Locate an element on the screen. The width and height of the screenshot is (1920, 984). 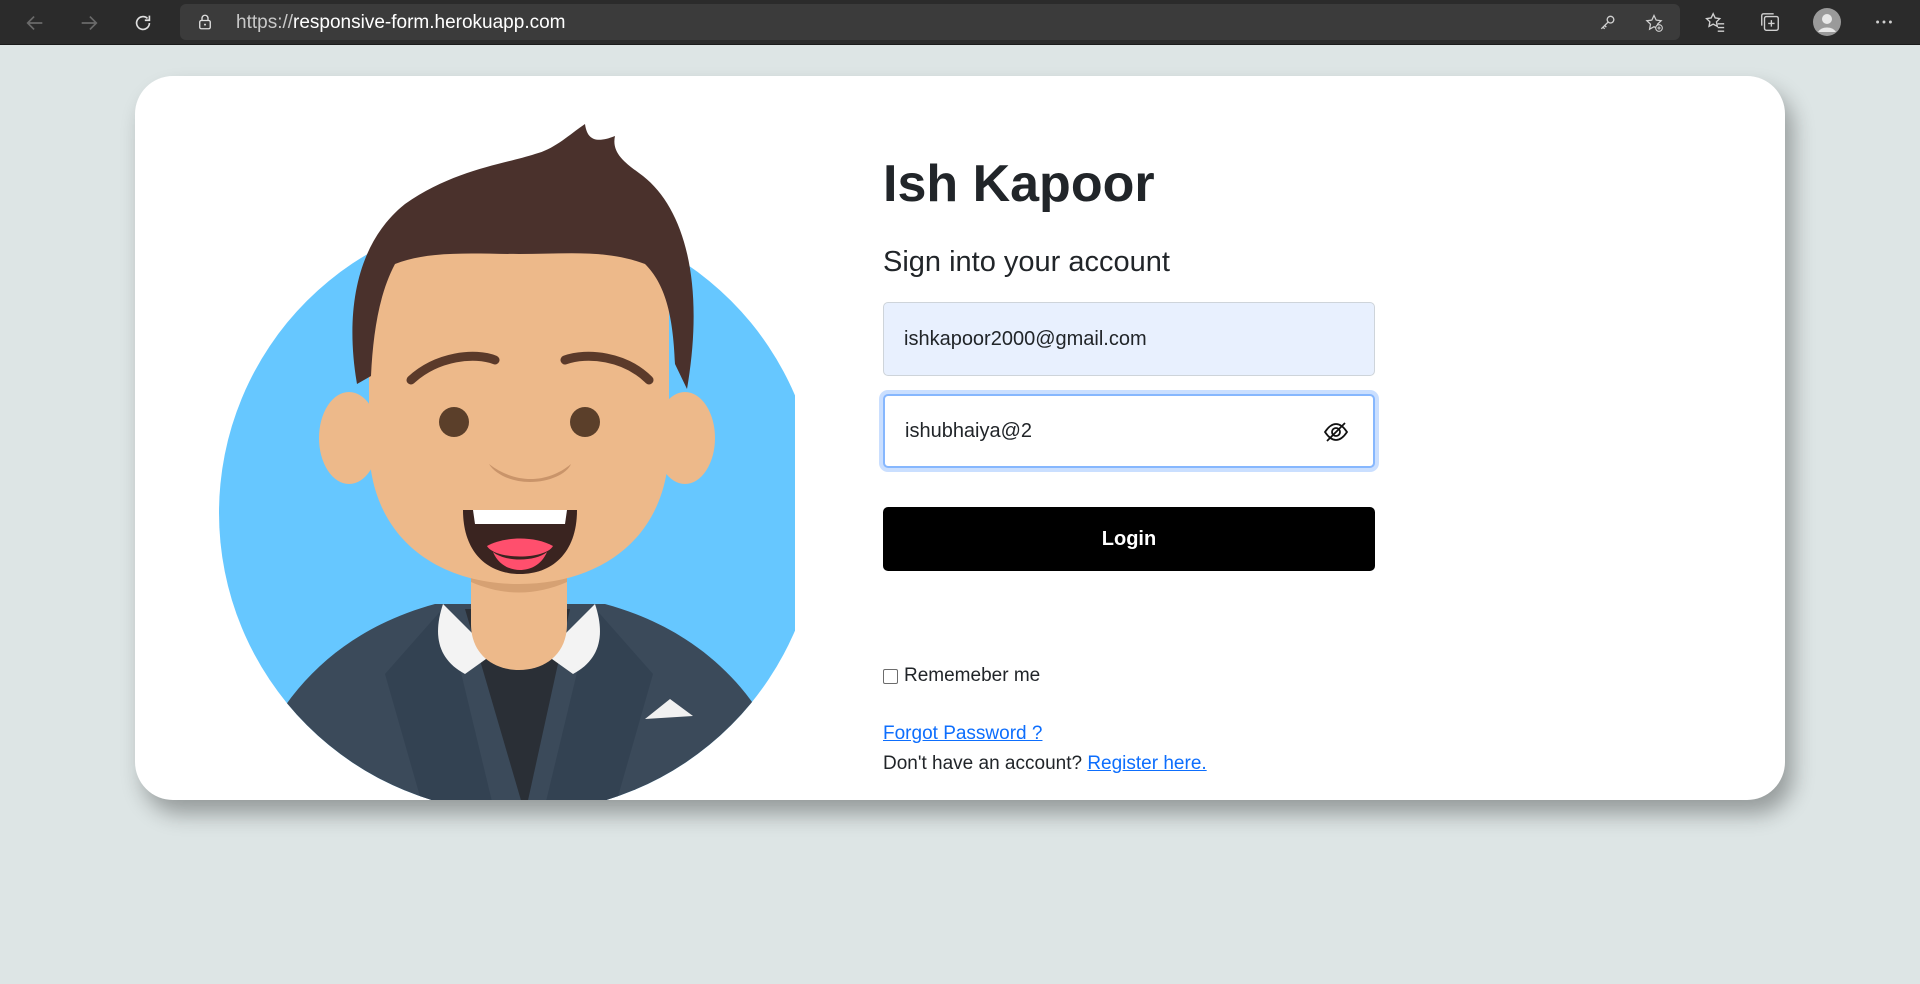
key-icon is located at coordinates (1608, 23).